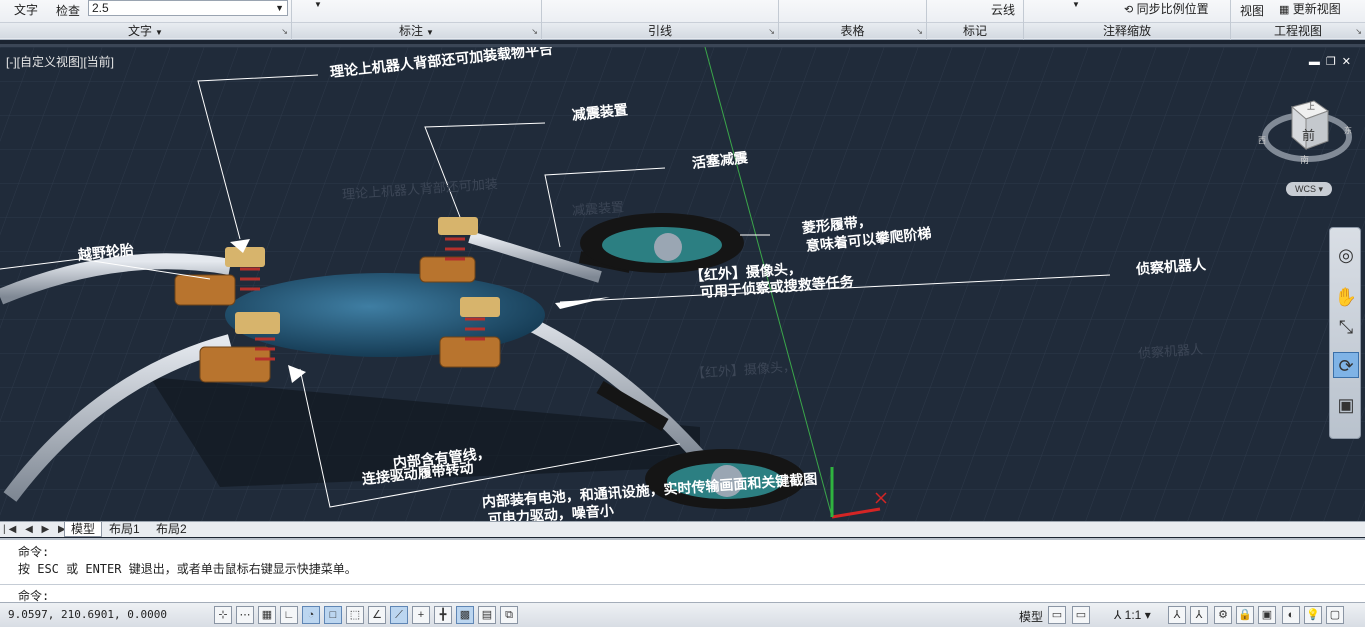 The image size is (1365, 627). What do you see at coordinates (1127, 20) in the screenshot?
I see `annotation-scaling-panel: ▼ ⟲ 同步比例位置 注释缩放` at bounding box center [1127, 20].